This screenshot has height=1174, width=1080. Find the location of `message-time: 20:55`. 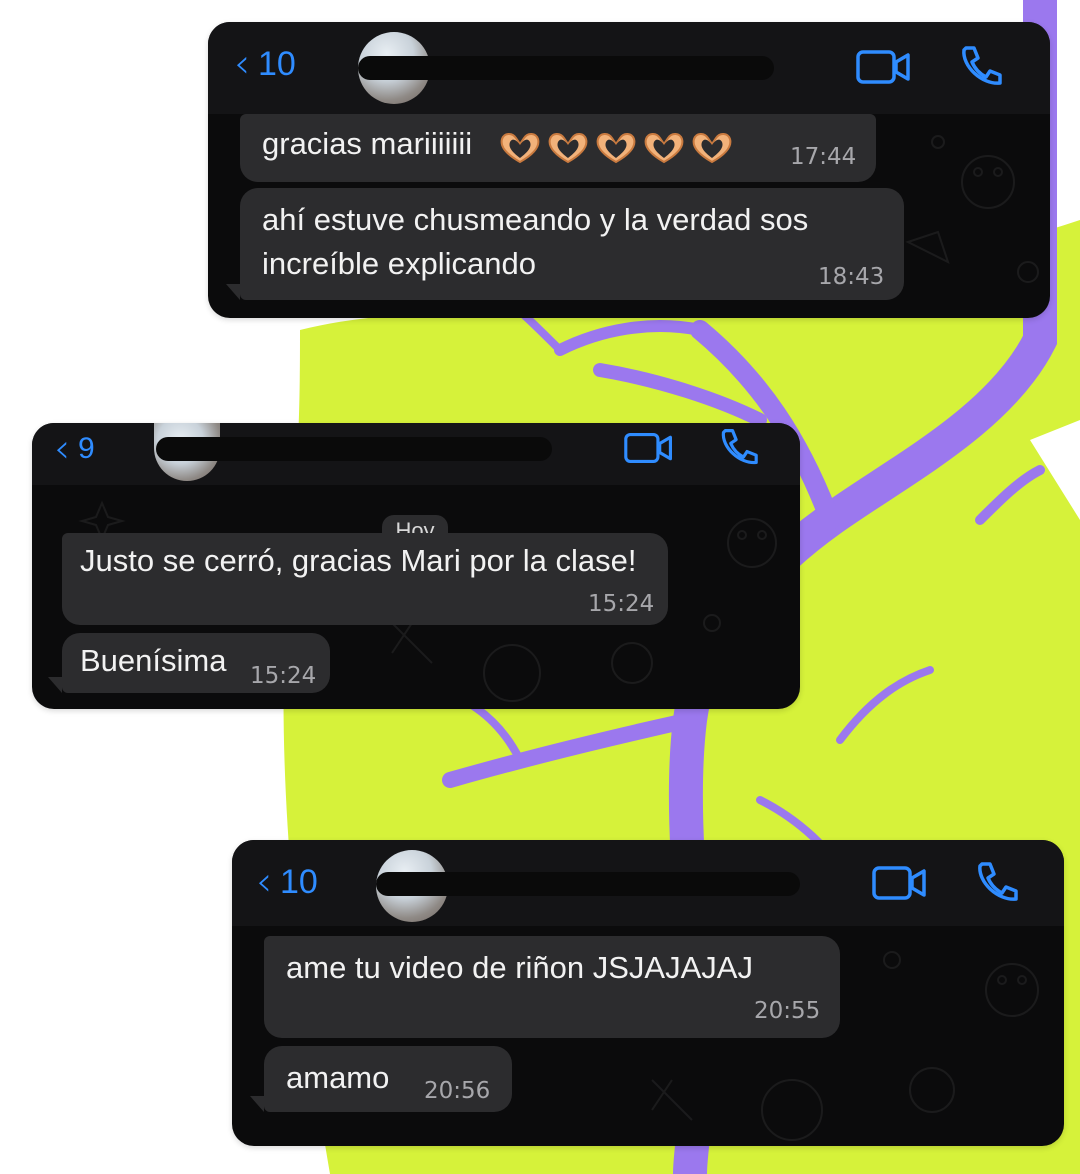

message-time: 20:55 is located at coordinates (787, 1011).